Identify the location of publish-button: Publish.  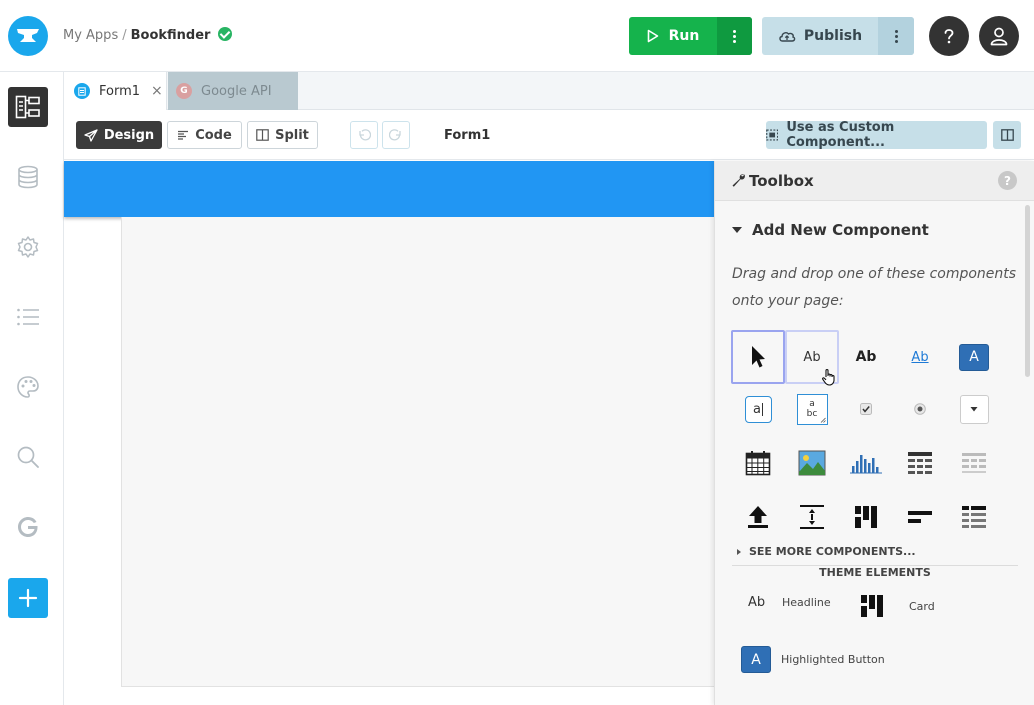
(820, 36).